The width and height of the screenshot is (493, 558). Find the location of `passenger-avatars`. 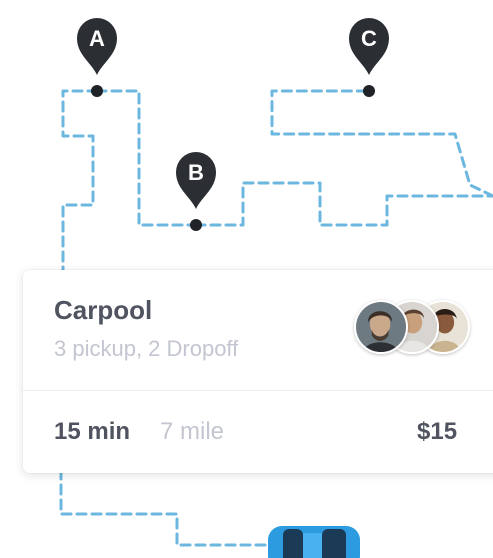

passenger-avatars is located at coordinates (414, 329).